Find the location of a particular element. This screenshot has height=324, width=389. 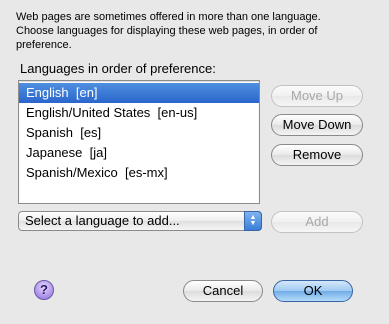

language-item: Japanese [ja] is located at coordinates (139, 153).